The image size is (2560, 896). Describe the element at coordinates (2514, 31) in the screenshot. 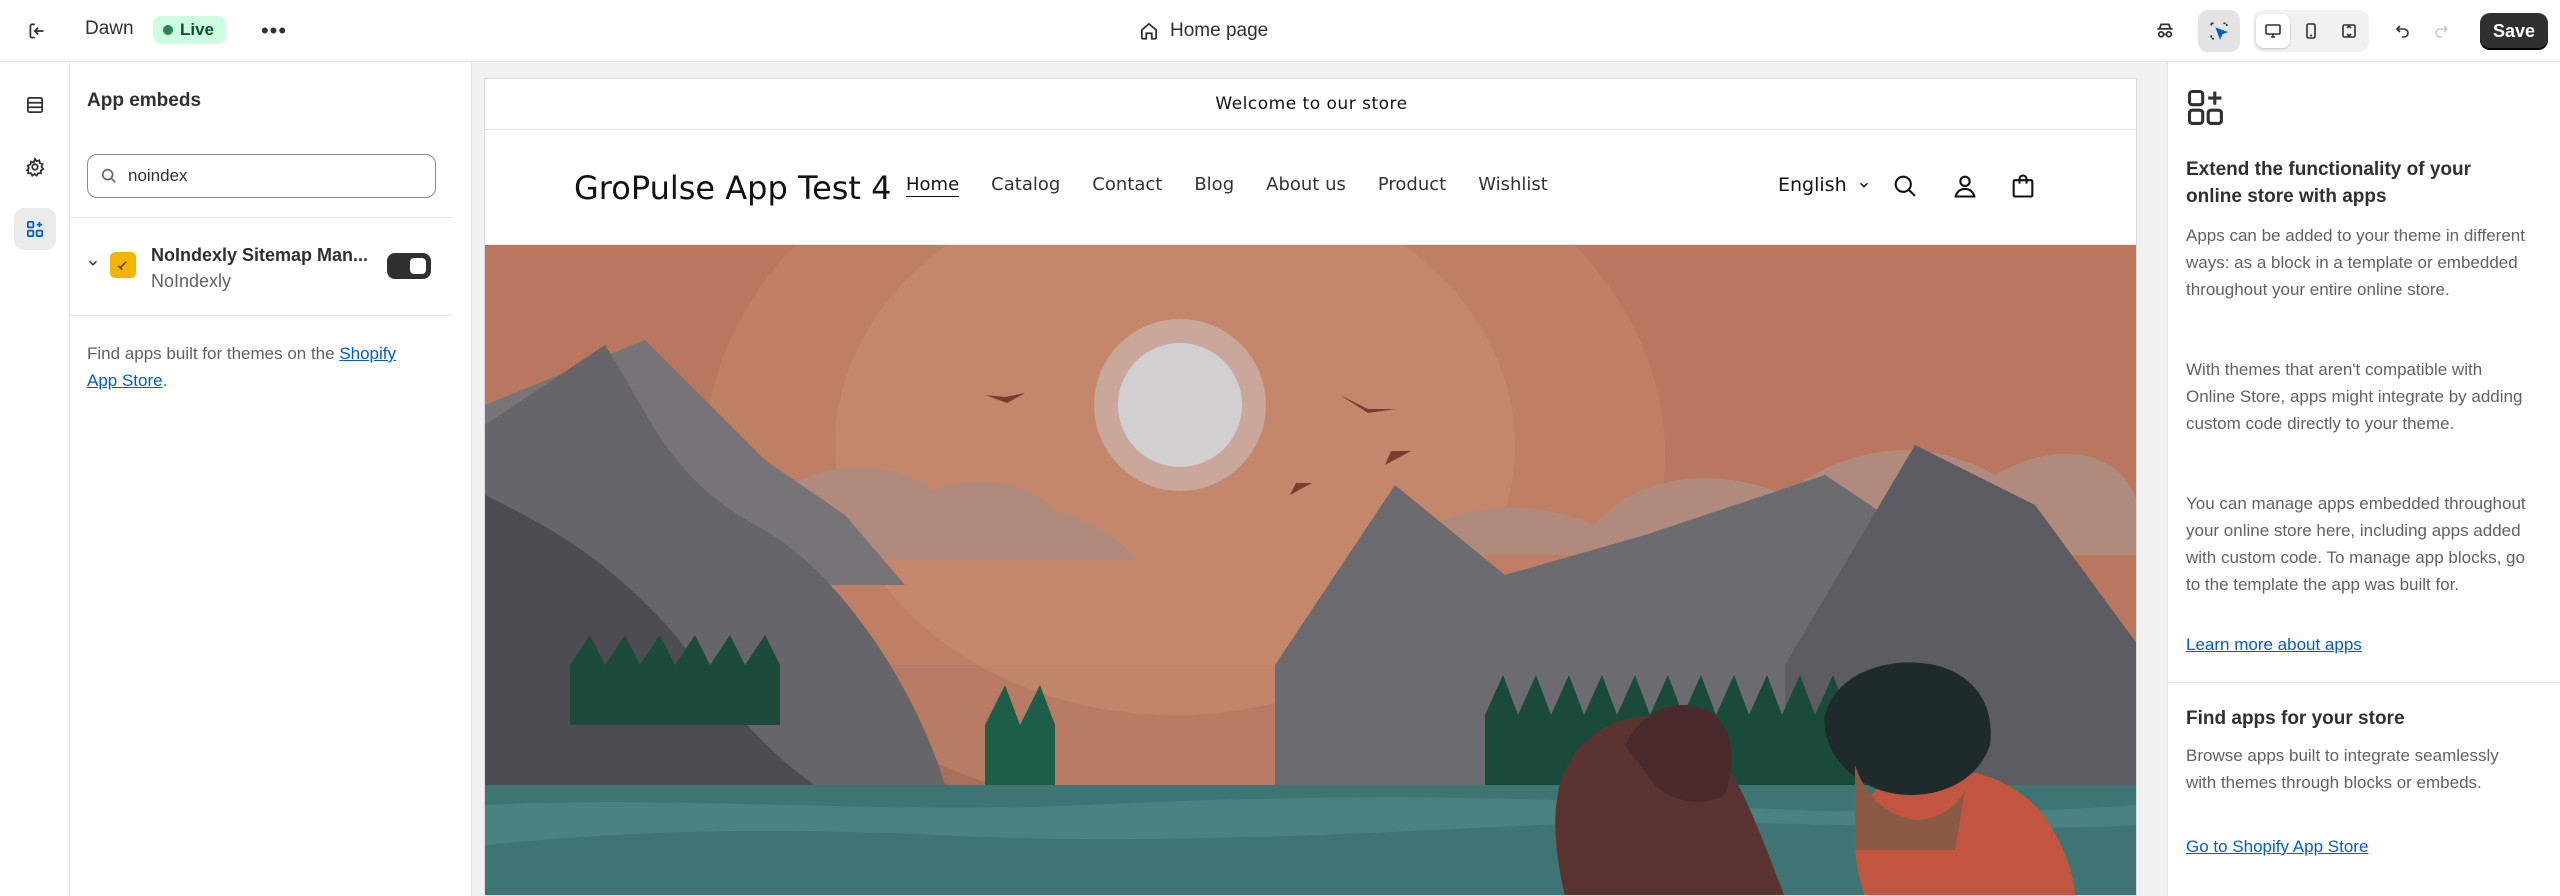

I see `save-button: Save` at that location.